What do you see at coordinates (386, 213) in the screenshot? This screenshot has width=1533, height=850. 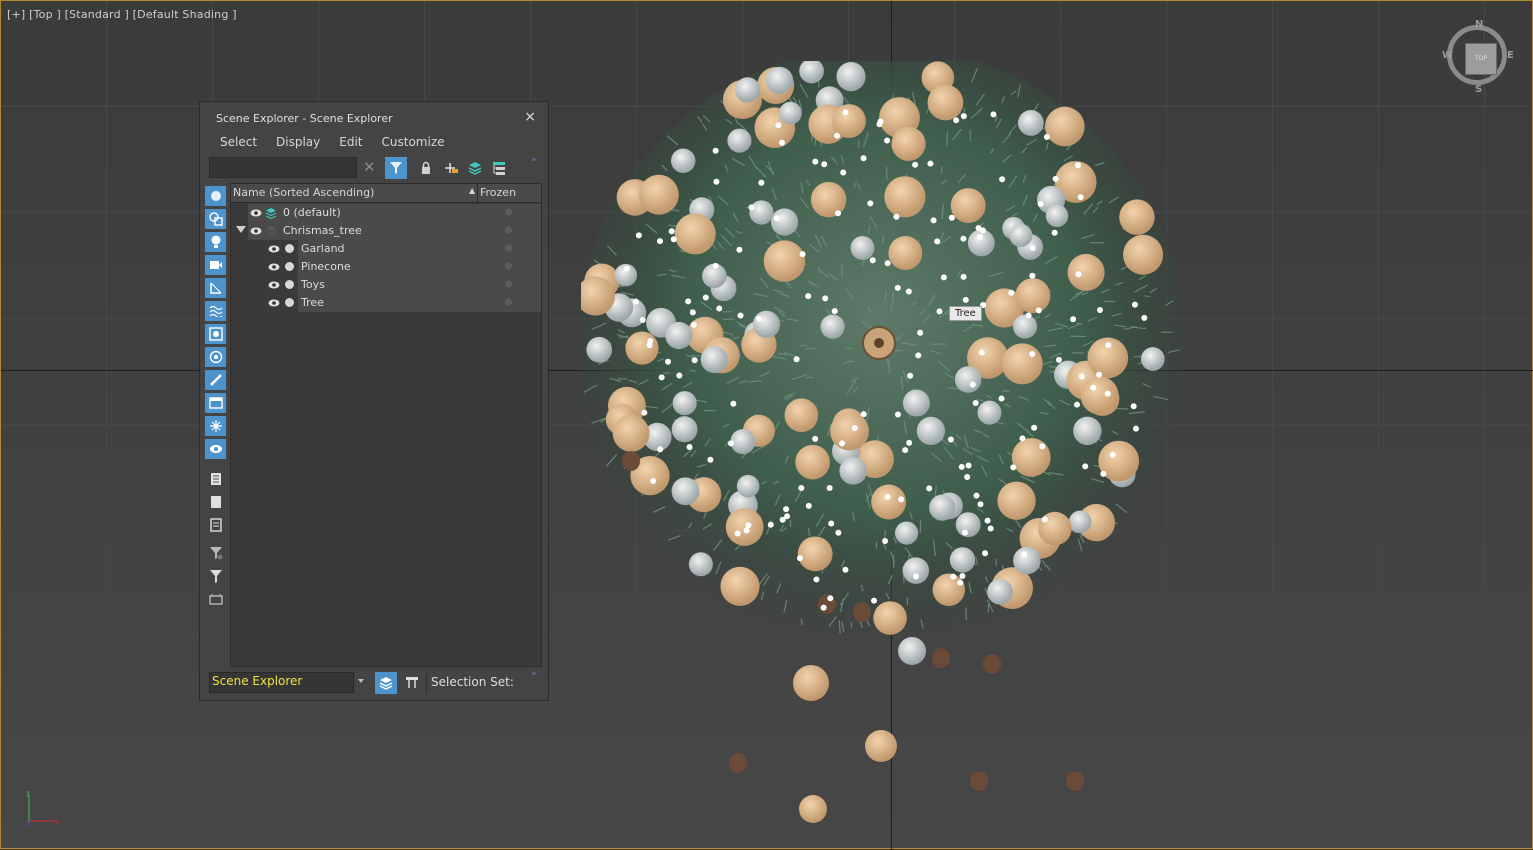 I see `tree-row-default-layer: 0 (default) ❄` at bounding box center [386, 213].